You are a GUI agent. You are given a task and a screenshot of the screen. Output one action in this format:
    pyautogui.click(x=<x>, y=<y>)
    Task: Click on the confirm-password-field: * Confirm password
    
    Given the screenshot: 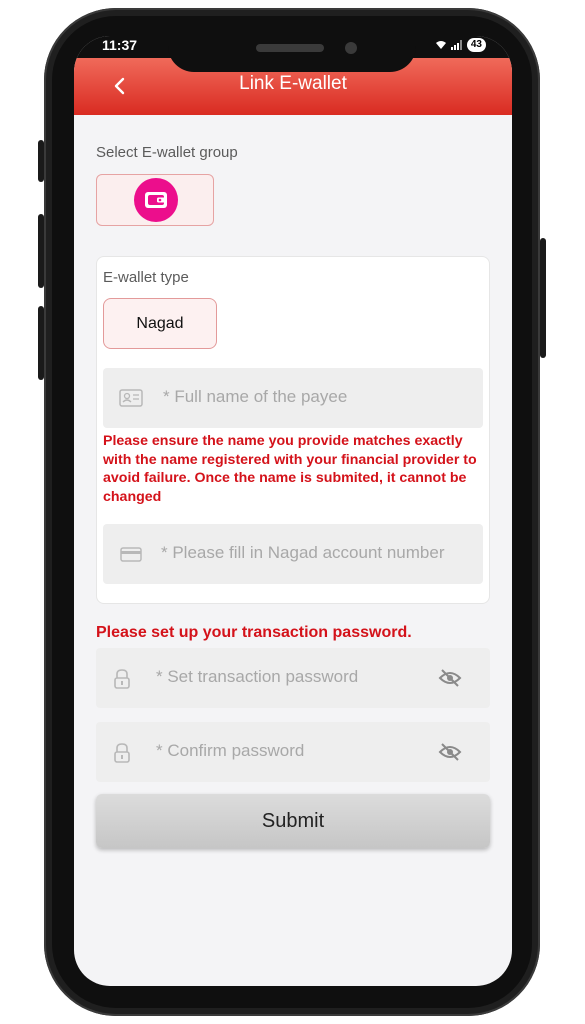 What is the action you would take?
    pyautogui.click(x=293, y=752)
    